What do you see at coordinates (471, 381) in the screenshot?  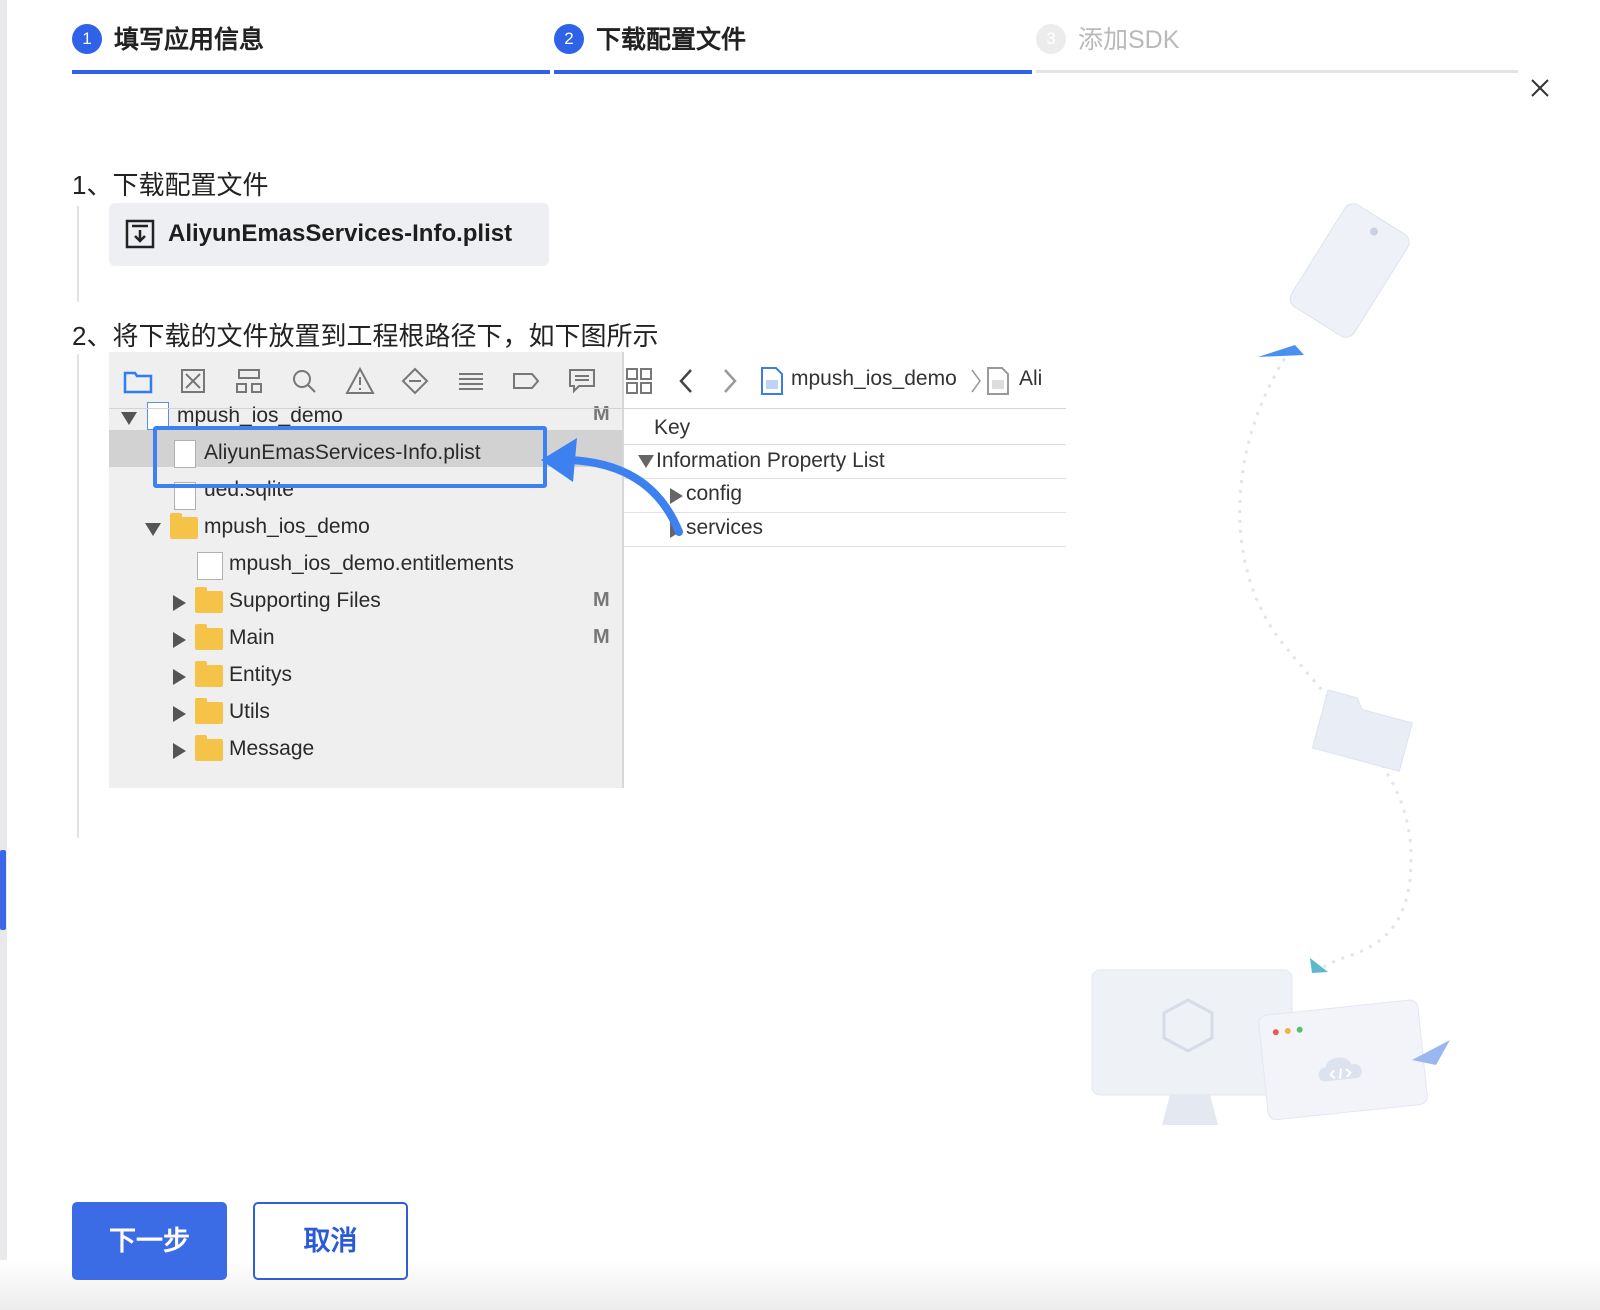 I see `debug-navigator-icon` at bounding box center [471, 381].